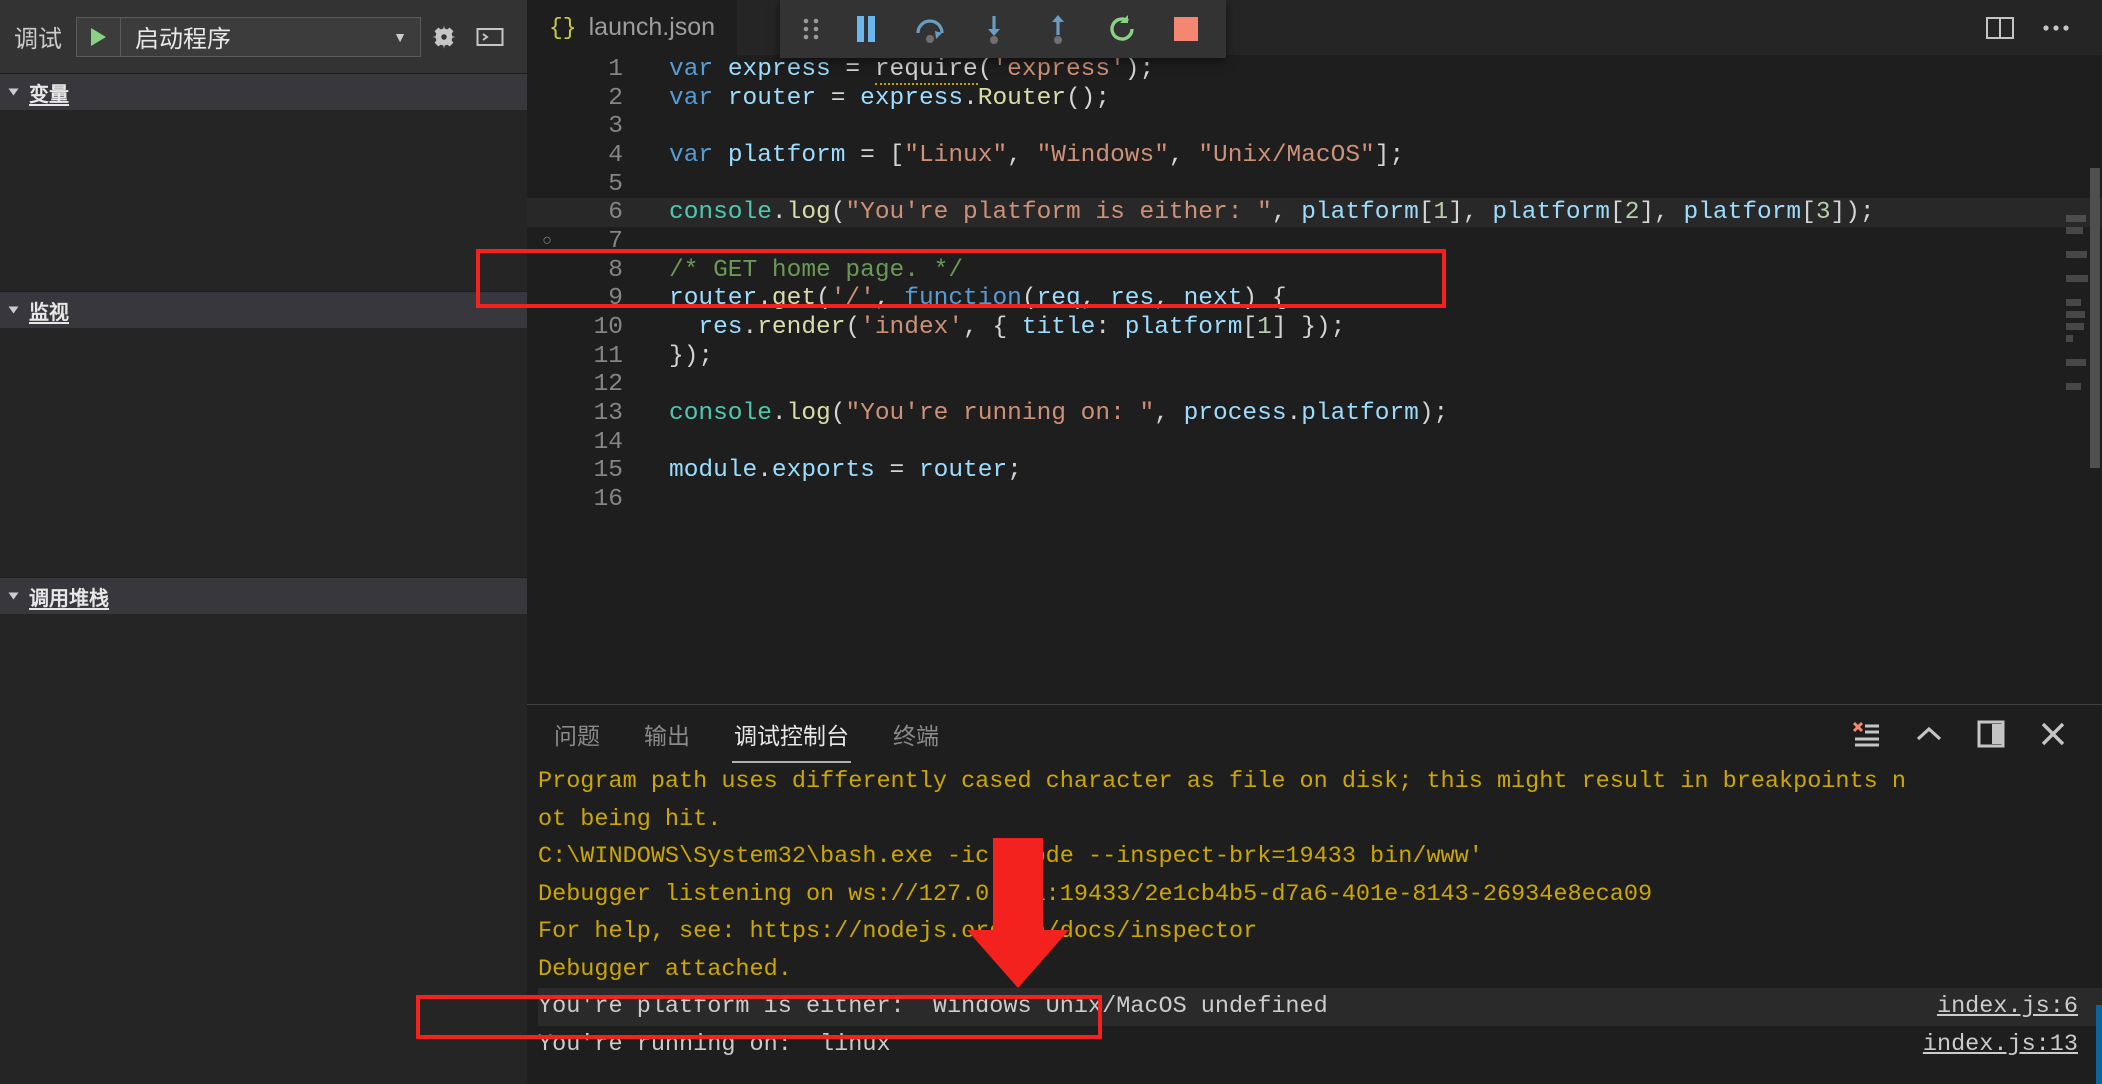 The image size is (2102, 1084). What do you see at coordinates (2053, 734) in the screenshot?
I see `close-panel-icon` at bounding box center [2053, 734].